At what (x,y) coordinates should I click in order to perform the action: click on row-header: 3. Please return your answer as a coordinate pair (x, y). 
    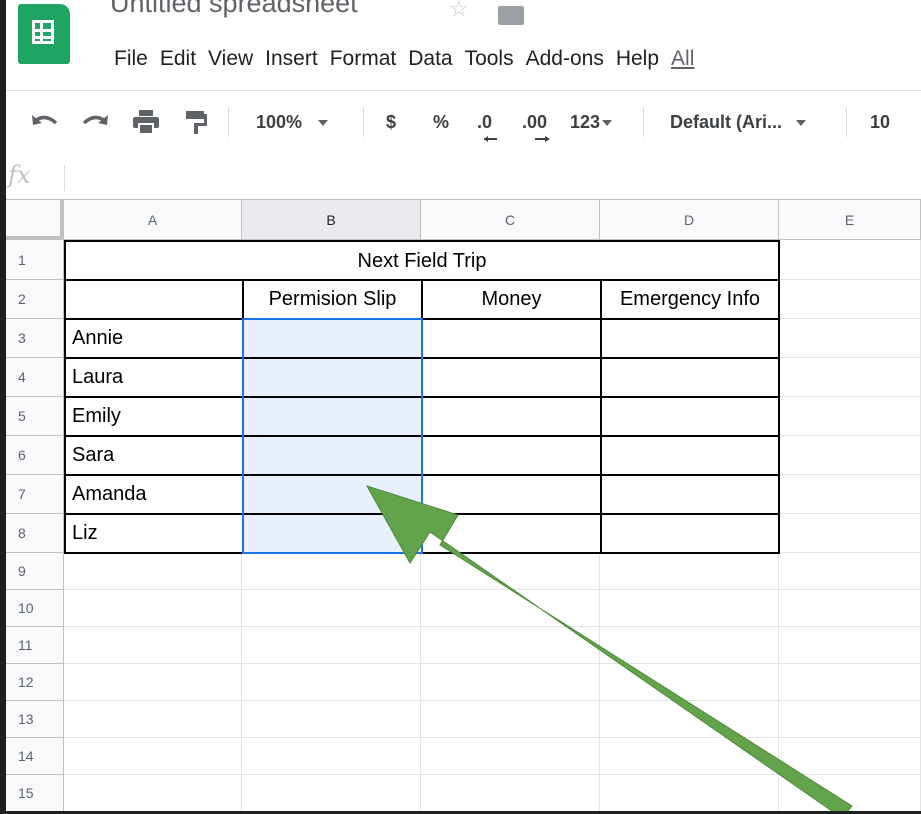
    Looking at the image, I should click on (35, 338).